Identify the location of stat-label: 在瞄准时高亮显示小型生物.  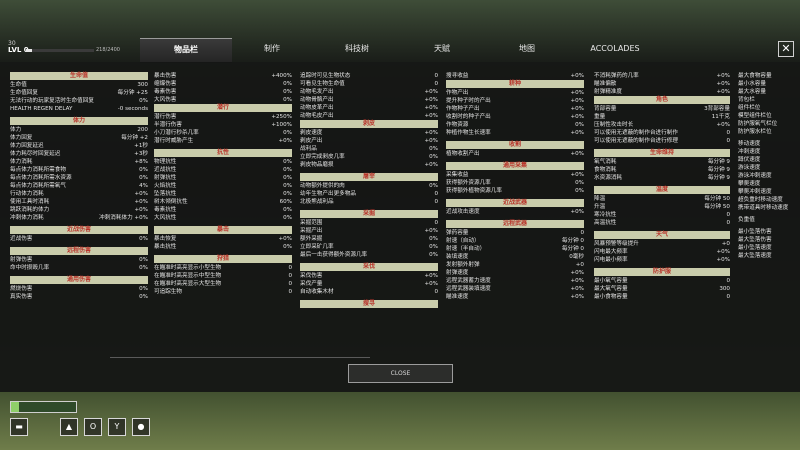
(188, 268).